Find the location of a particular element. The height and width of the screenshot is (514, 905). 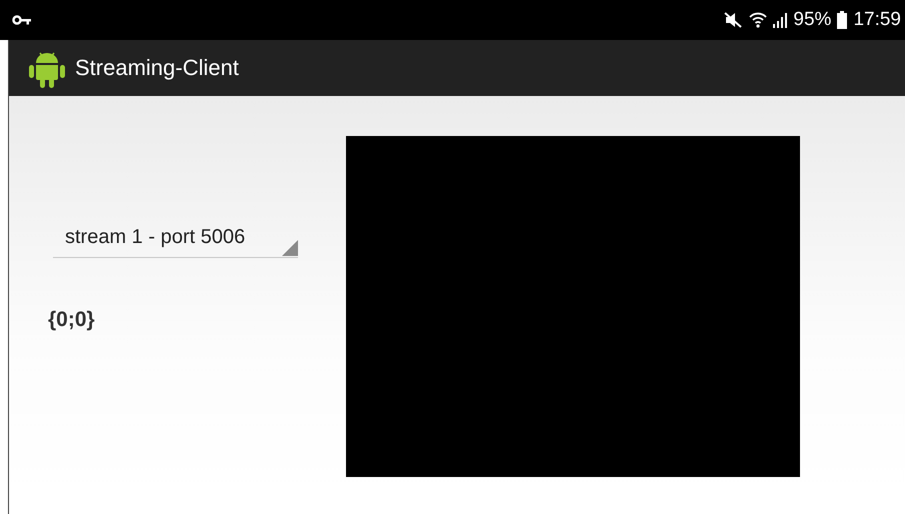

dropdown-corner-icon is located at coordinates (290, 248).